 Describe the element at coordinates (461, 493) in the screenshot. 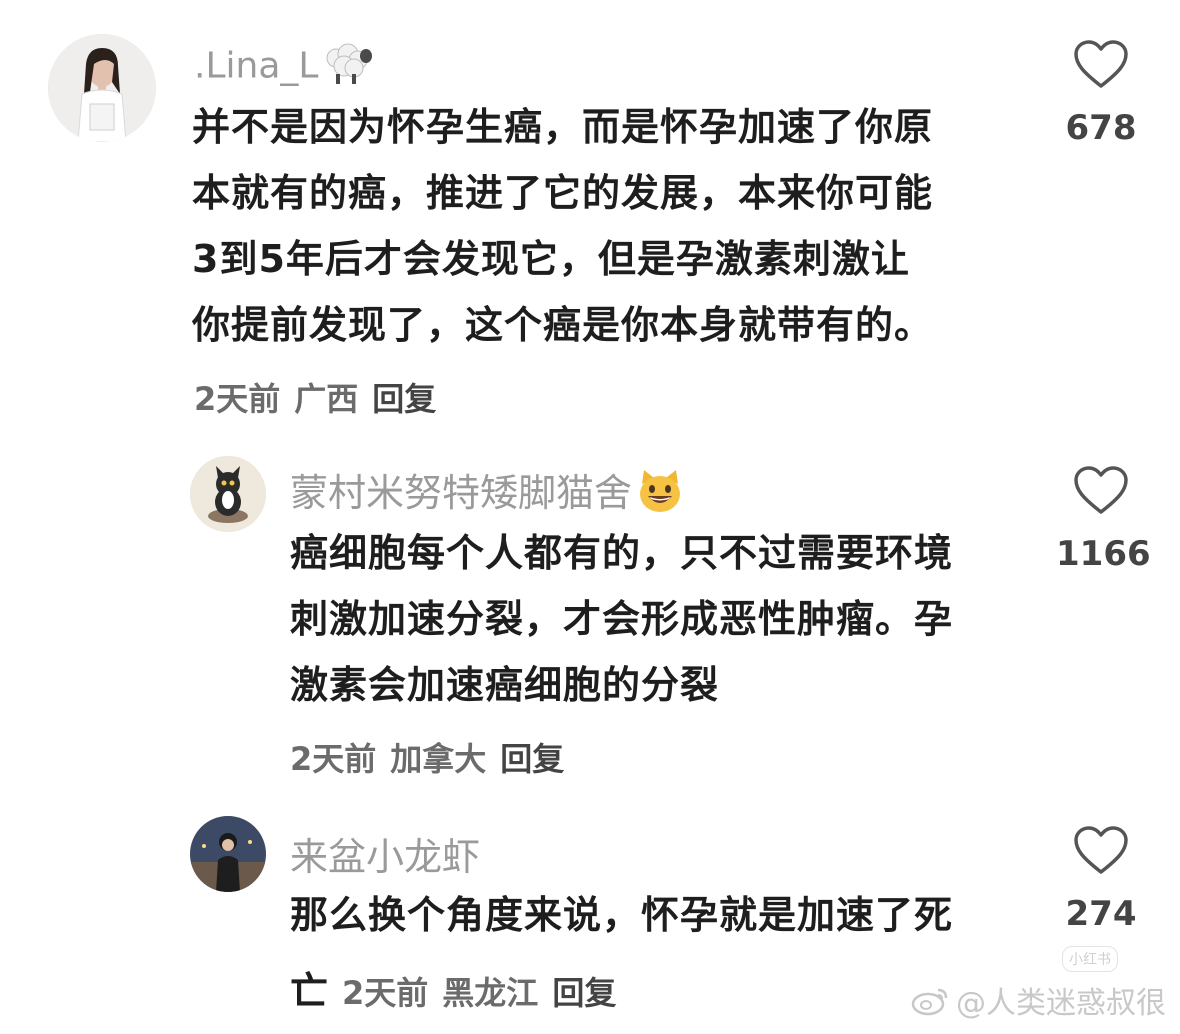

I see `username-text: 蒙村米努特矮脚猫舍` at that location.